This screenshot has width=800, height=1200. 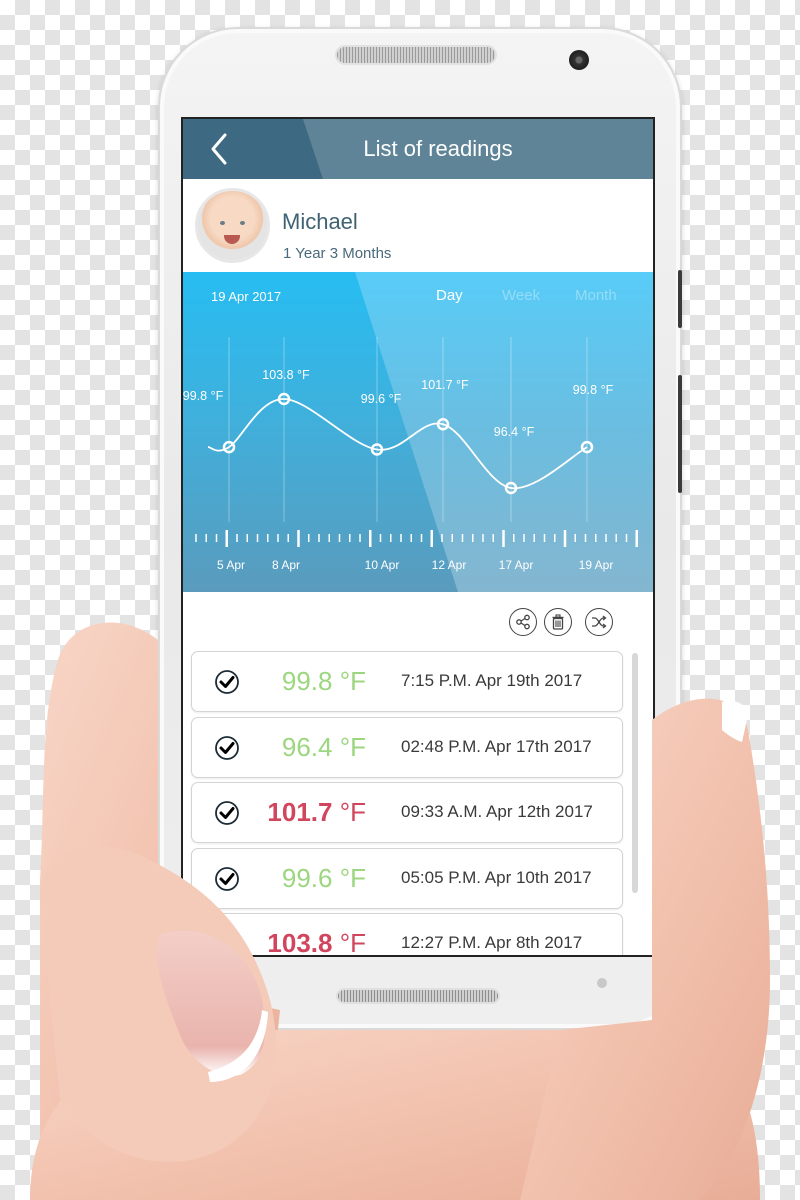 I want to click on share-button, so click(x=523, y=622).